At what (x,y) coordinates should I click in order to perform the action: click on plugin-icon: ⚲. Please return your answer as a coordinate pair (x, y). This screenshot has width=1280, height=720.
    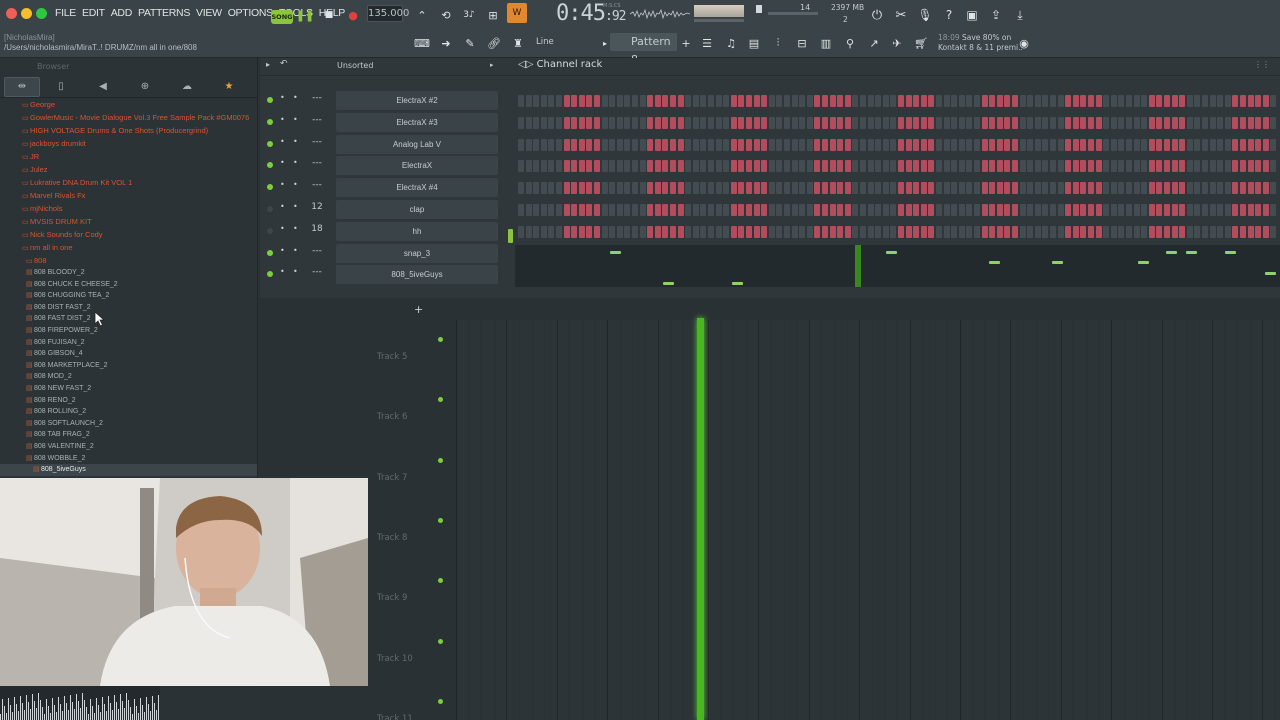
    Looking at the image, I should click on (850, 43).